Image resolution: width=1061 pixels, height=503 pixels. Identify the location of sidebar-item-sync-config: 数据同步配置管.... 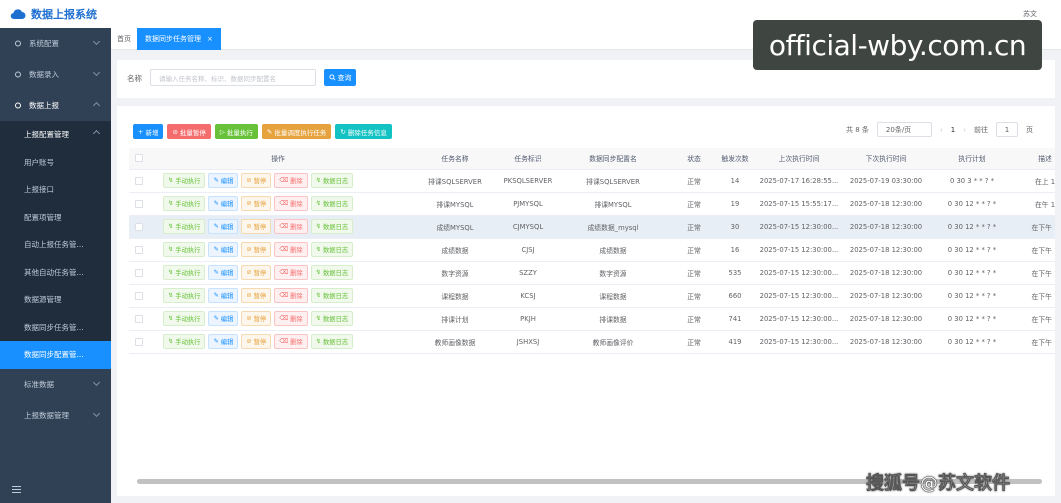
(55, 355).